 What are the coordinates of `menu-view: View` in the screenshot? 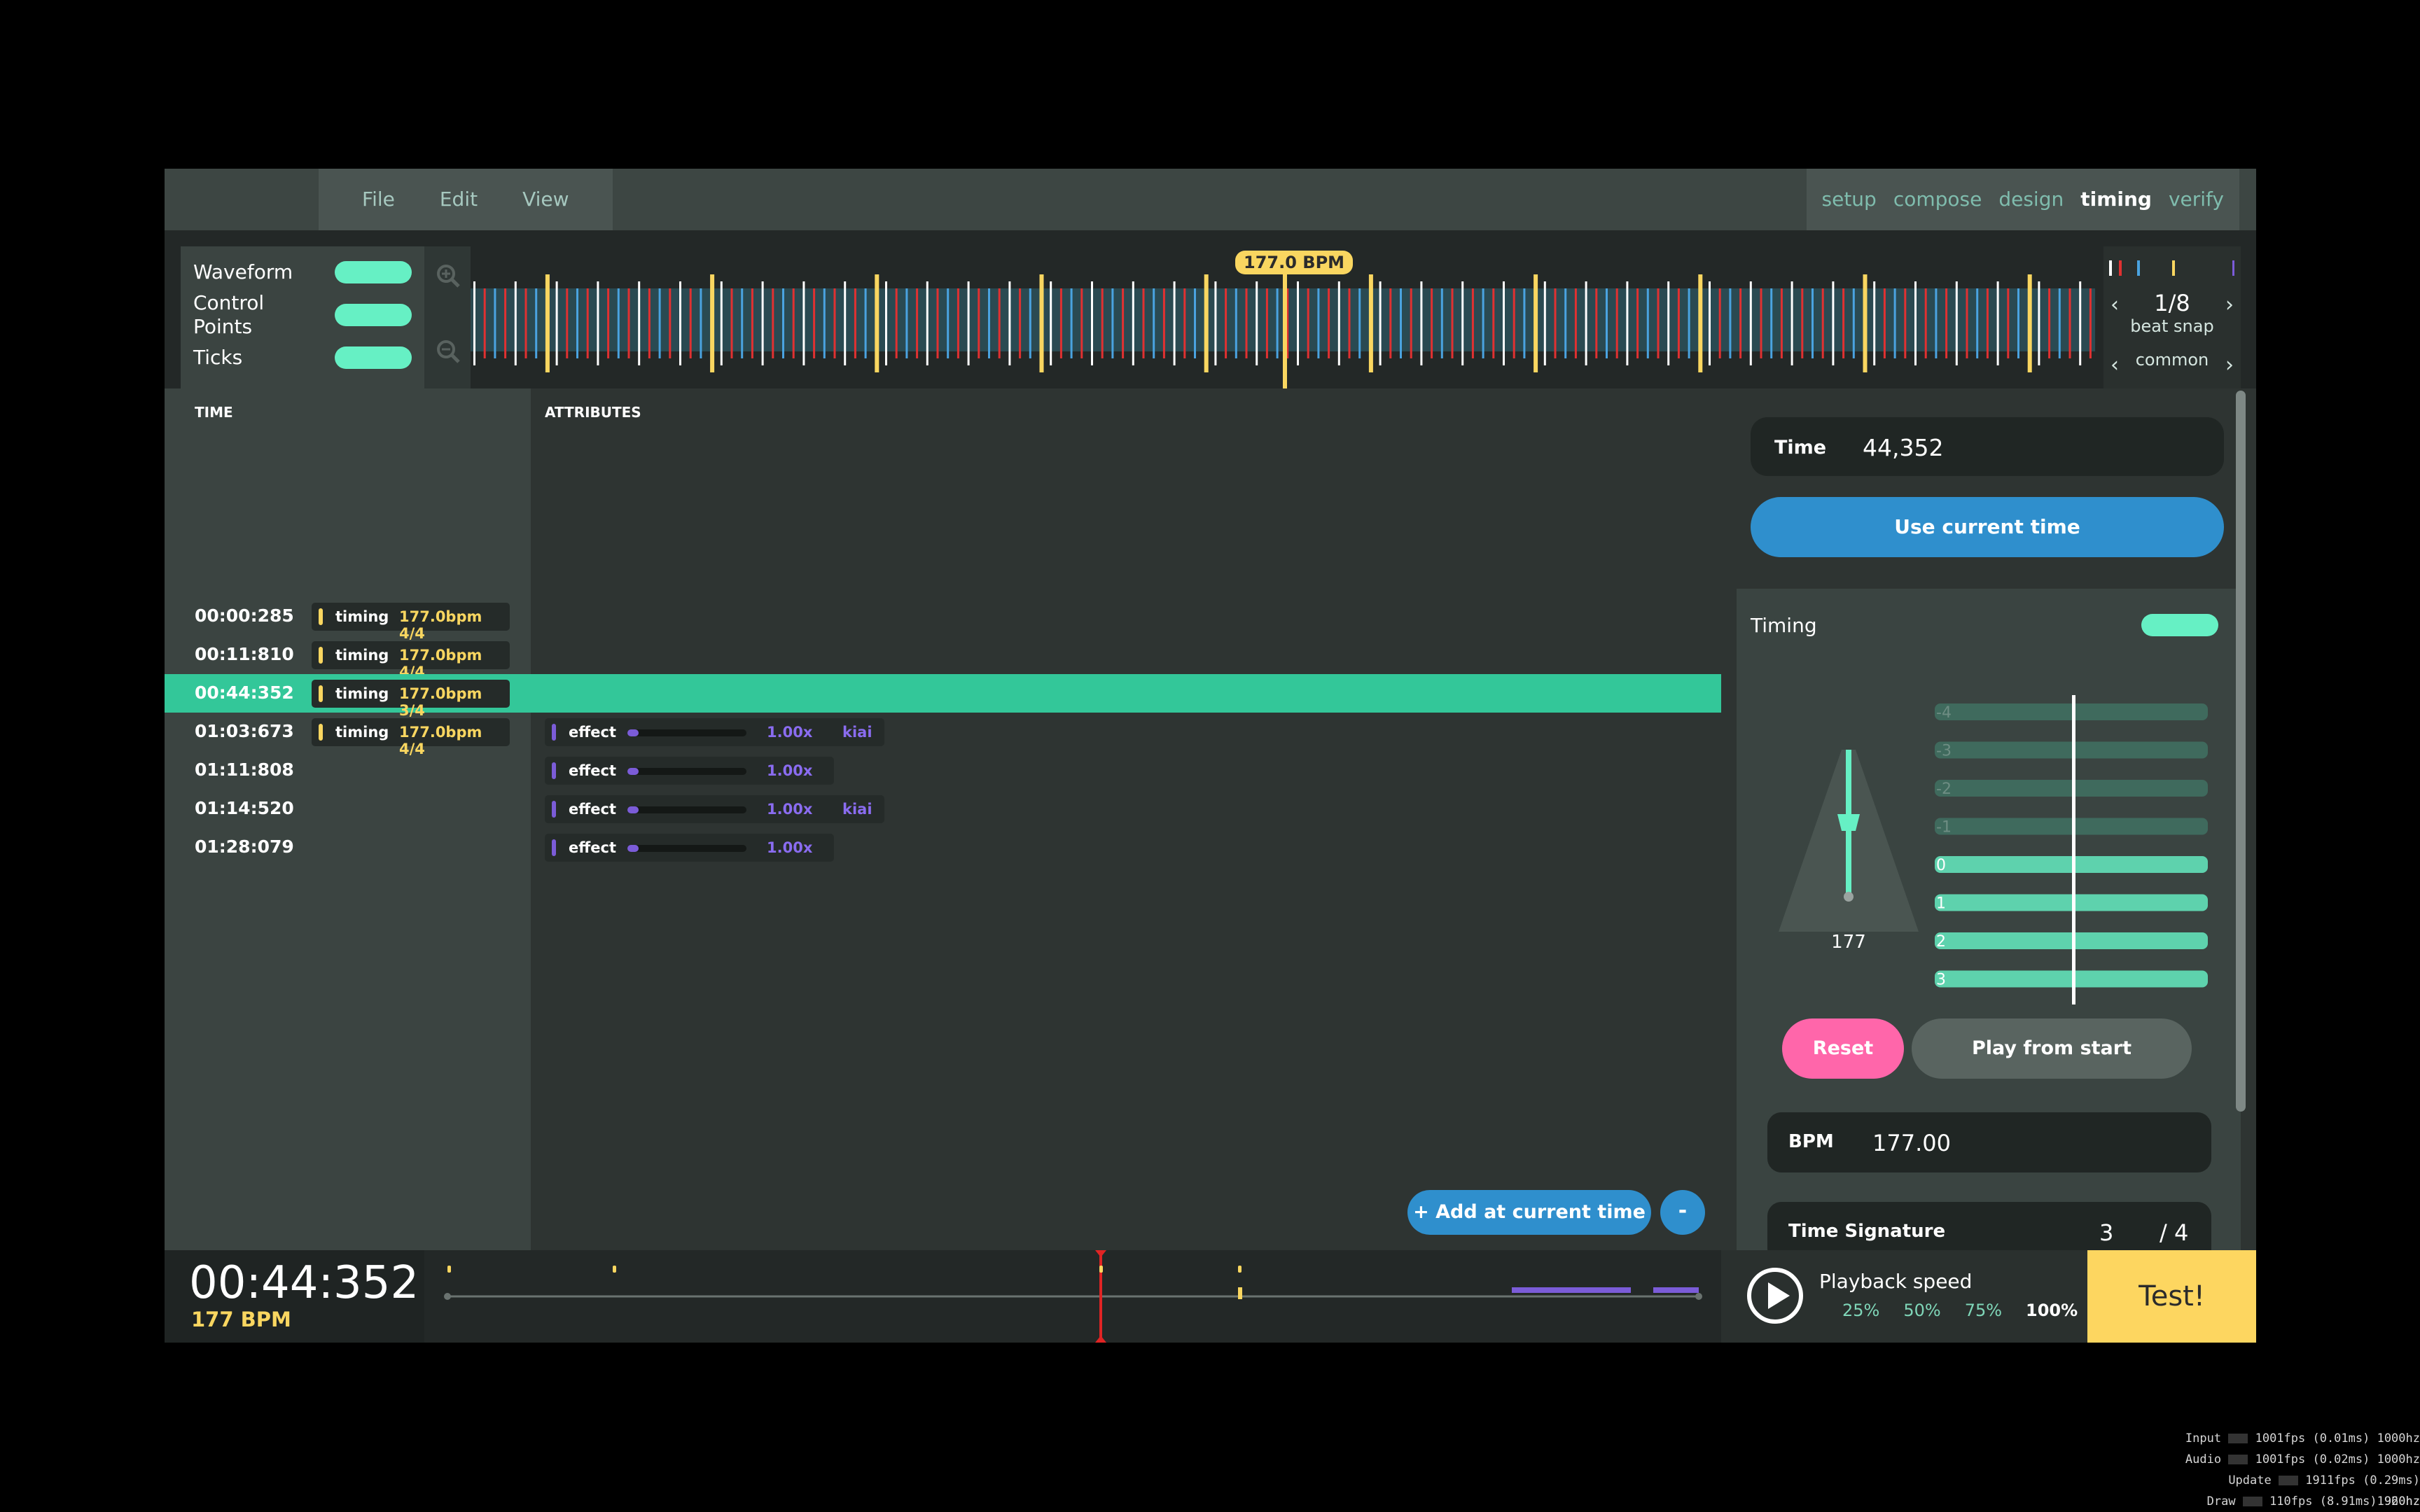 It's located at (545, 199).